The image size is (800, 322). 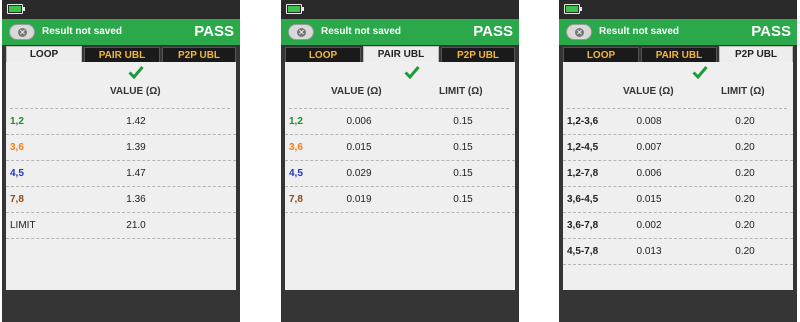 I want to click on pair-label: 1,2-4,5, so click(x=583, y=147).